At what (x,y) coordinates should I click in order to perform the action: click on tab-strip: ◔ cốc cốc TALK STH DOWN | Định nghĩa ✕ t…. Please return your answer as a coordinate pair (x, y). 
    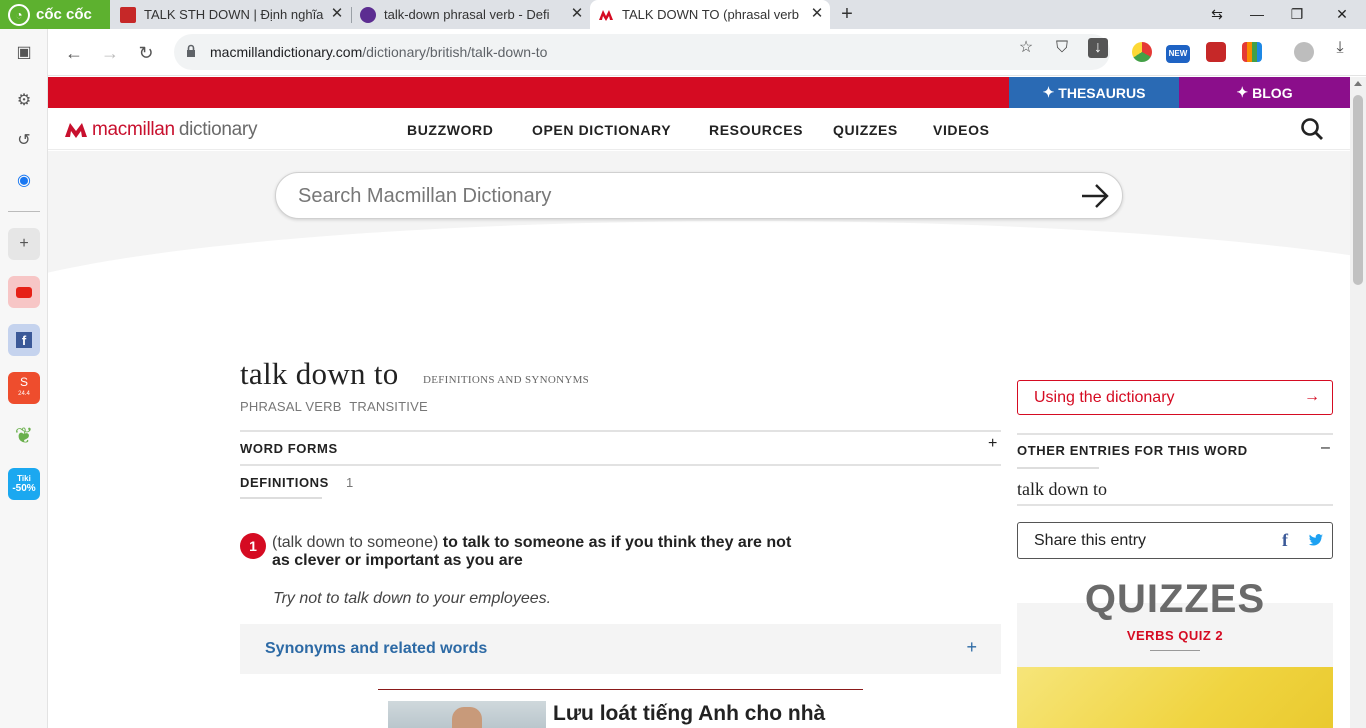
    Looking at the image, I should click on (683, 14).